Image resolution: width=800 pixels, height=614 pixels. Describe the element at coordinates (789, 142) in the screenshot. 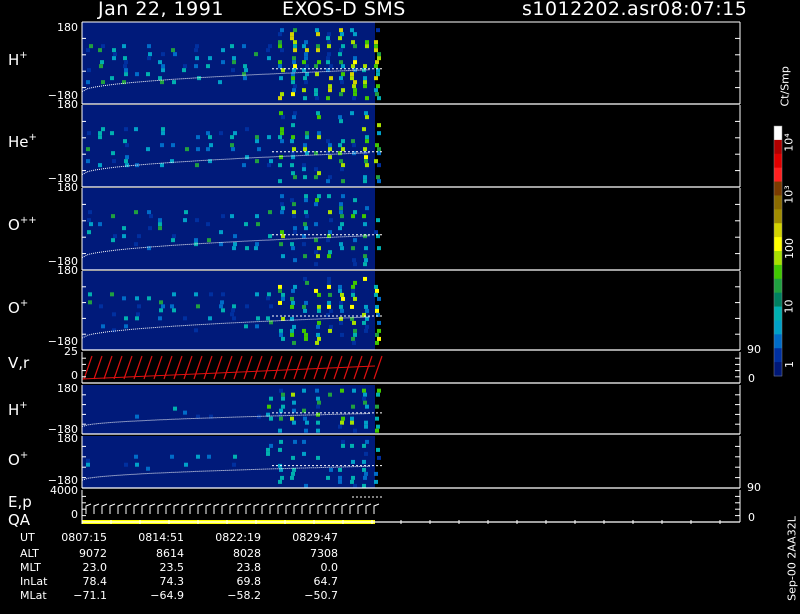

I see `legend-tick-10000: 10⁴` at that location.